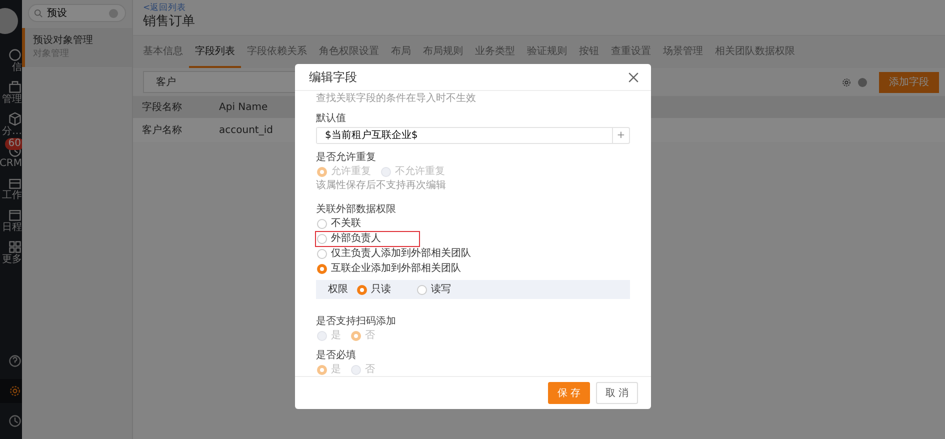 This screenshot has height=439, width=945. I want to click on tab: 布局规则, so click(443, 52).